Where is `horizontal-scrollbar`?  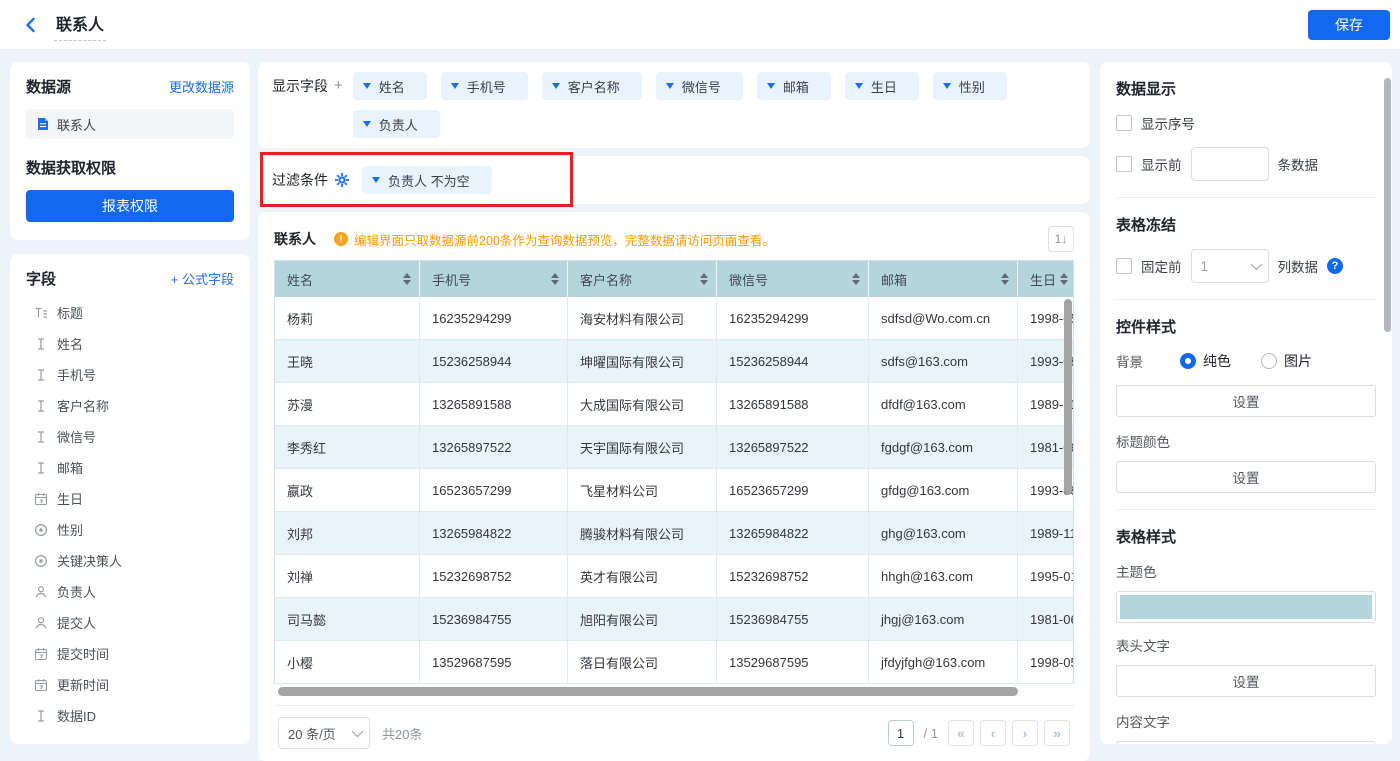 horizontal-scrollbar is located at coordinates (674, 692).